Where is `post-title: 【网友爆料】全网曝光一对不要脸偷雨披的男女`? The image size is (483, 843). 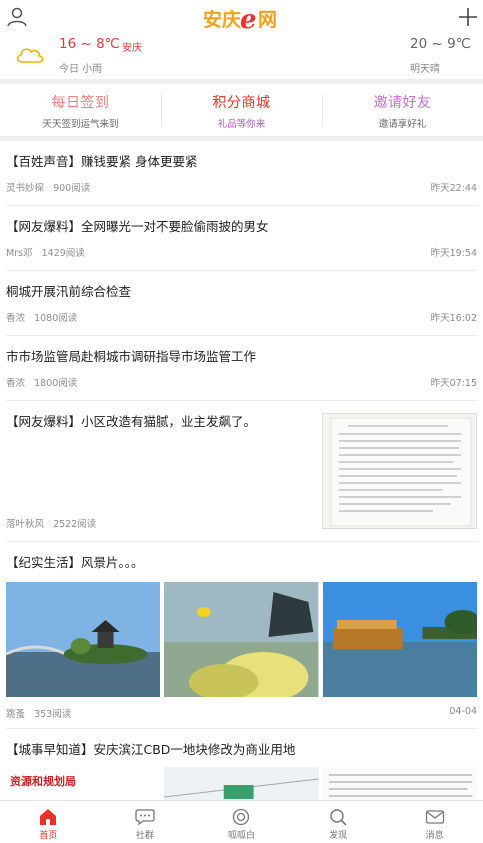
post-title: 【网友爆料】全网曝光一对不要脸偷雨披的男女 is located at coordinates (137, 227).